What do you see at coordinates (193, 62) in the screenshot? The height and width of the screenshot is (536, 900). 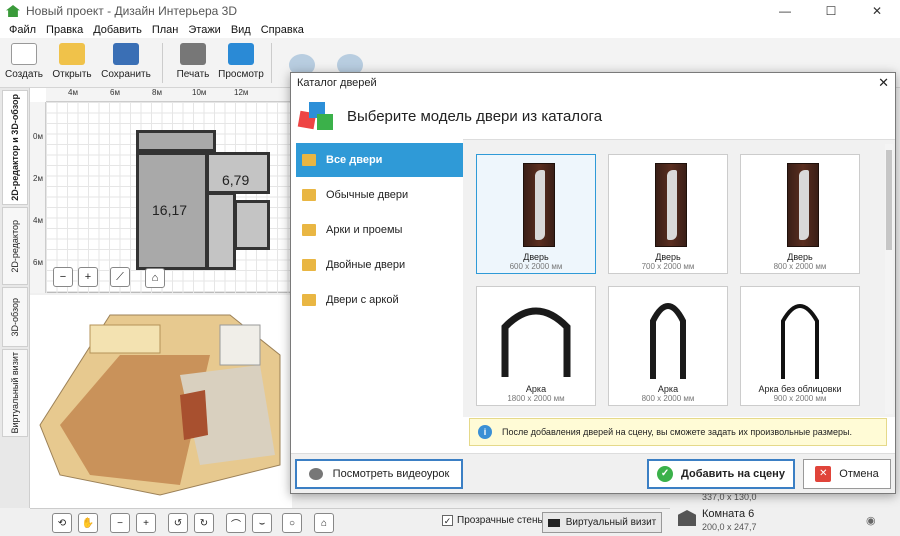 I see `print-button: Печать` at bounding box center [193, 62].